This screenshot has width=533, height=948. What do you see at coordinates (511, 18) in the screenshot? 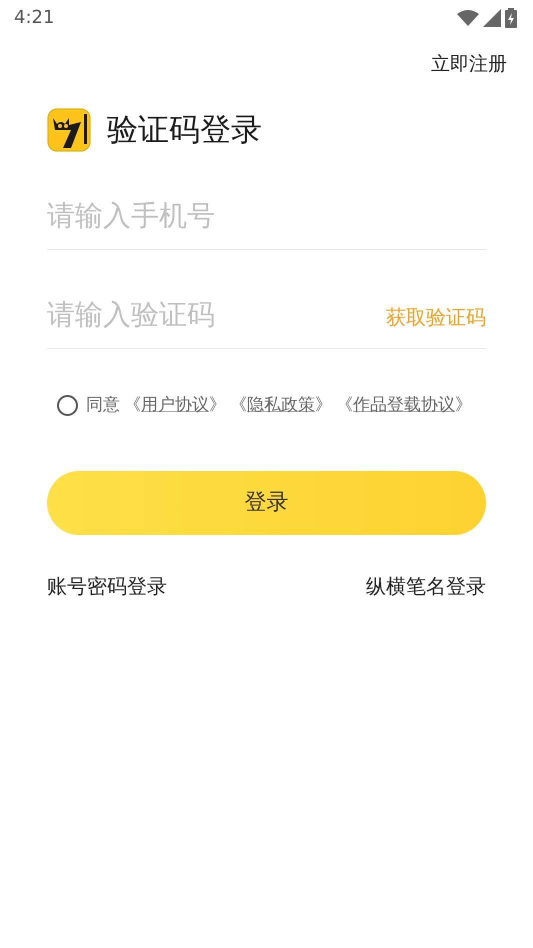
I see `battery-icon` at bounding box center [511, 18].